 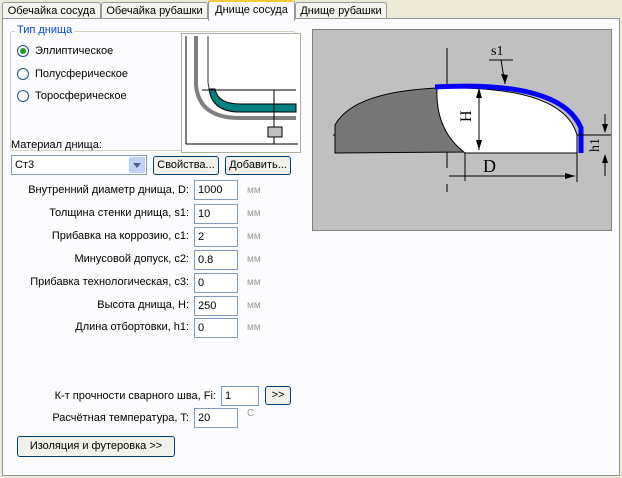 What do you see at coordinates (23, 96) in the screenshot?
I see `radio-torispherical` at bounding box center [23, 96].